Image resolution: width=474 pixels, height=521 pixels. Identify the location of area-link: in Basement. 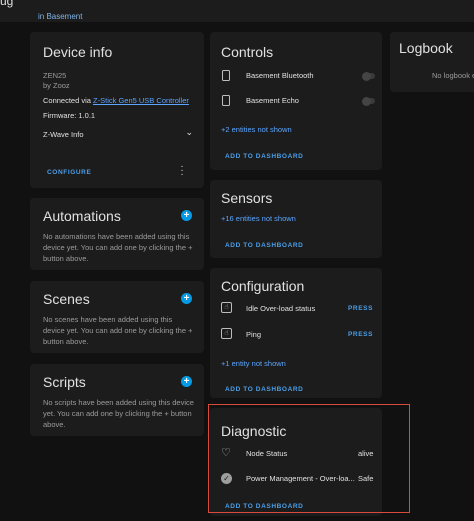
(60, 16).